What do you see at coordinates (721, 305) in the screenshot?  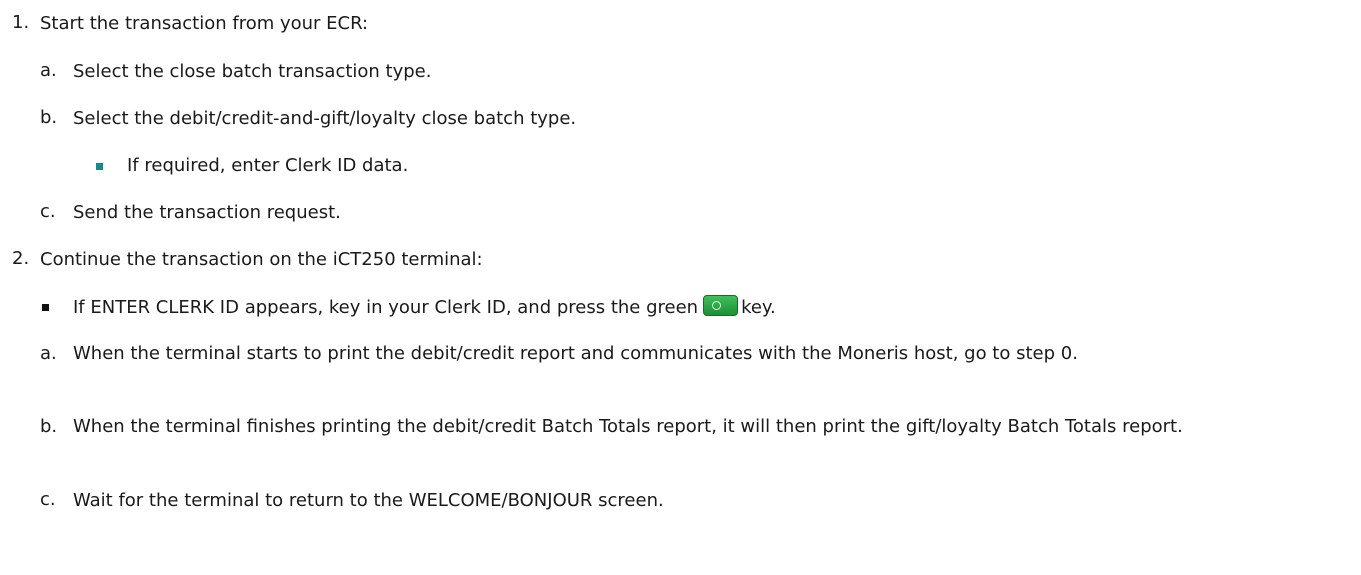 I see `green-key-icon` at bounding box center [721, 305].